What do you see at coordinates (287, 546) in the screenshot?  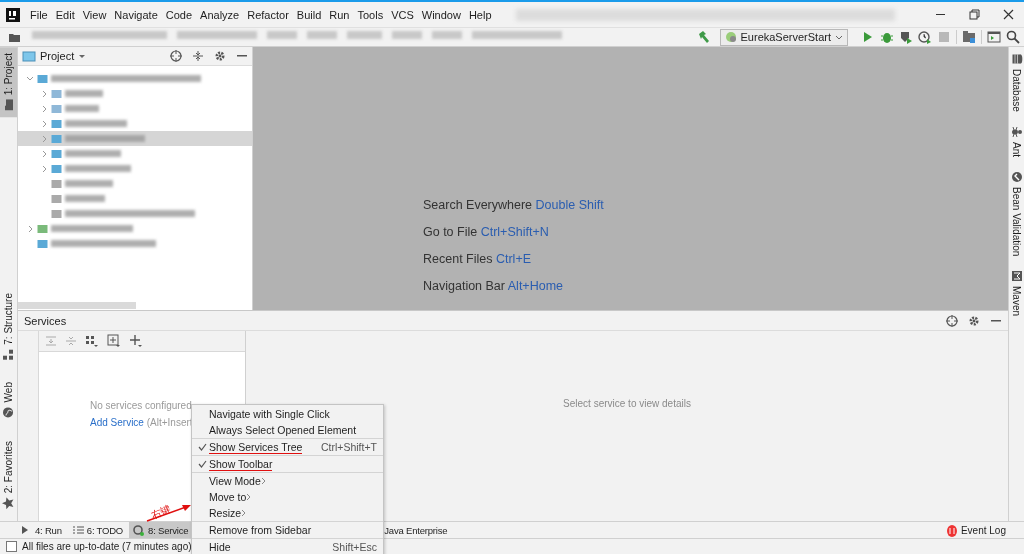 I see `menu-item: Hide Shift+Esc` at bounding box center [287, 546].